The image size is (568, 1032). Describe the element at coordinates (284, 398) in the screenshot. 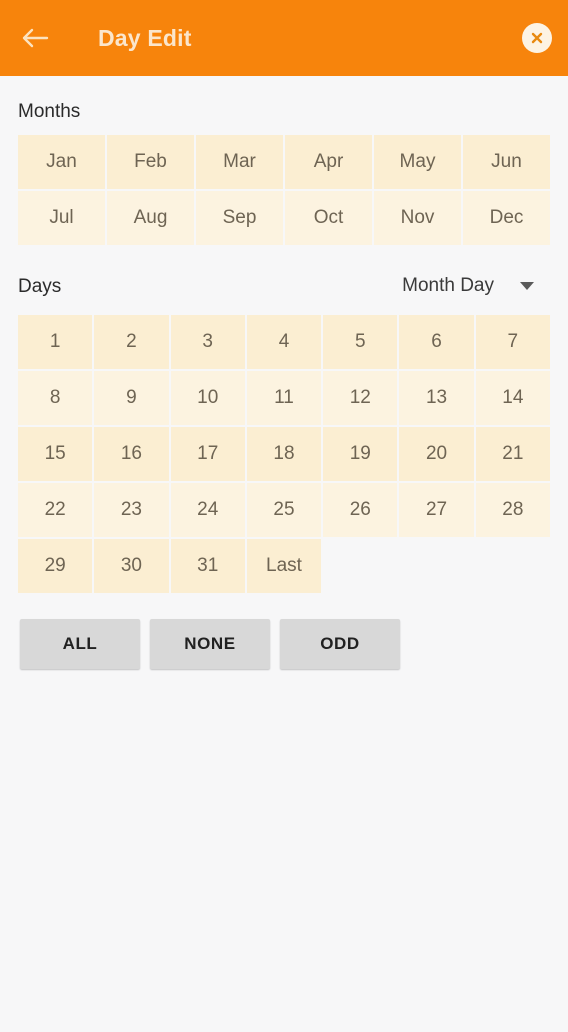

I see `day-cell-11: 11` at that location.